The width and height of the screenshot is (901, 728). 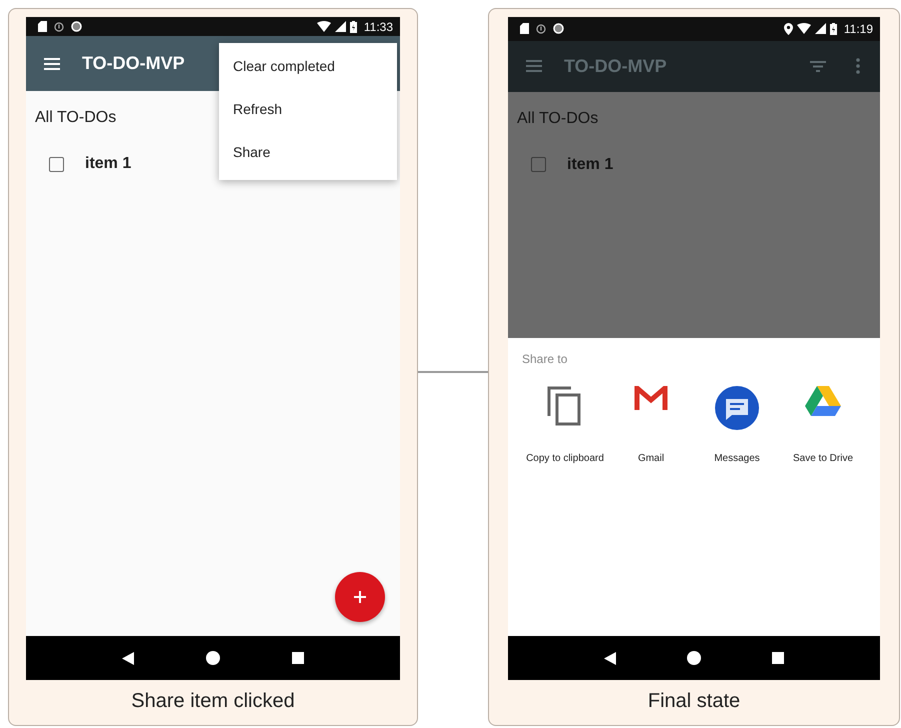 I want to click on plus-icon, so click(x=360, y=597).